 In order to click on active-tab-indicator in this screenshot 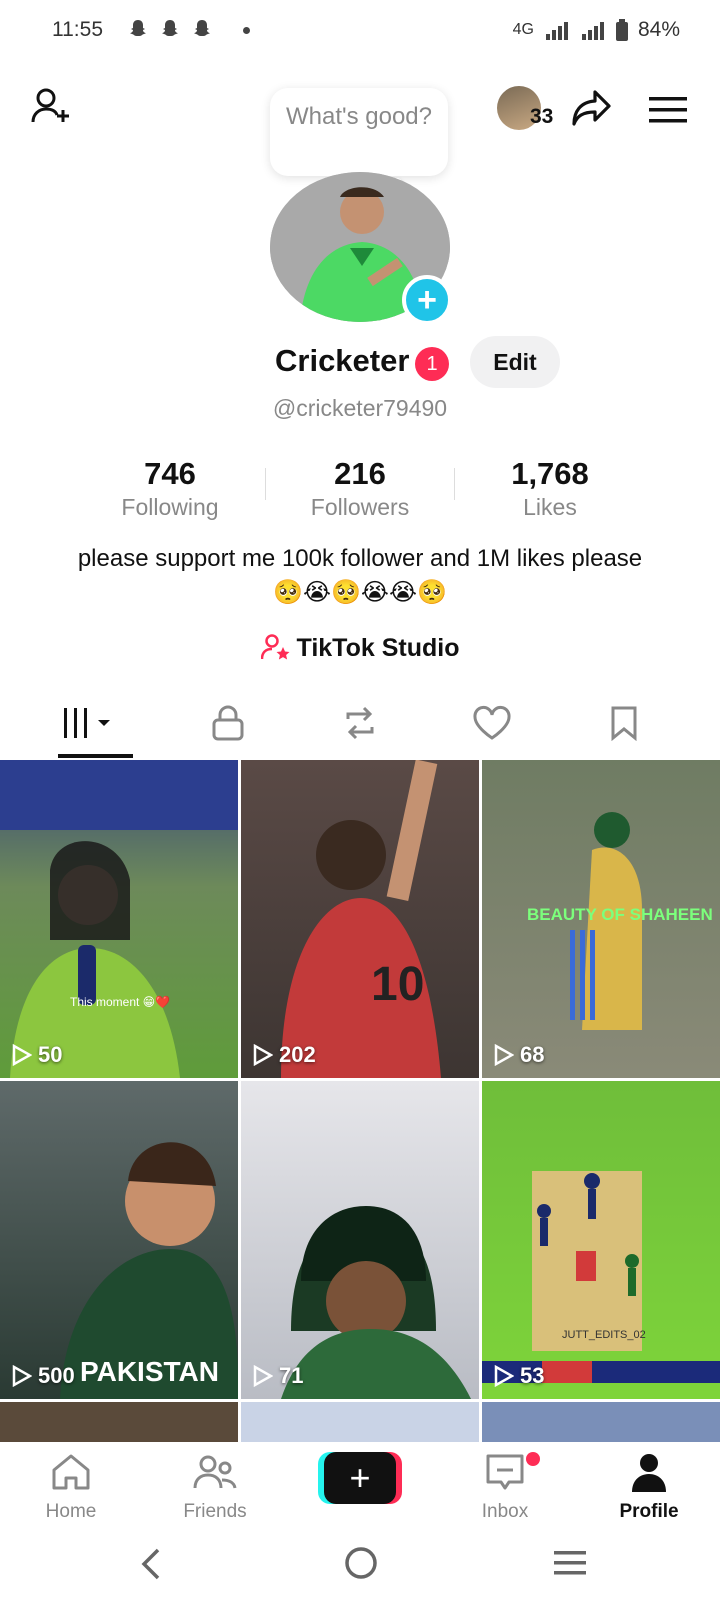, I will do `click(95, 756)`.